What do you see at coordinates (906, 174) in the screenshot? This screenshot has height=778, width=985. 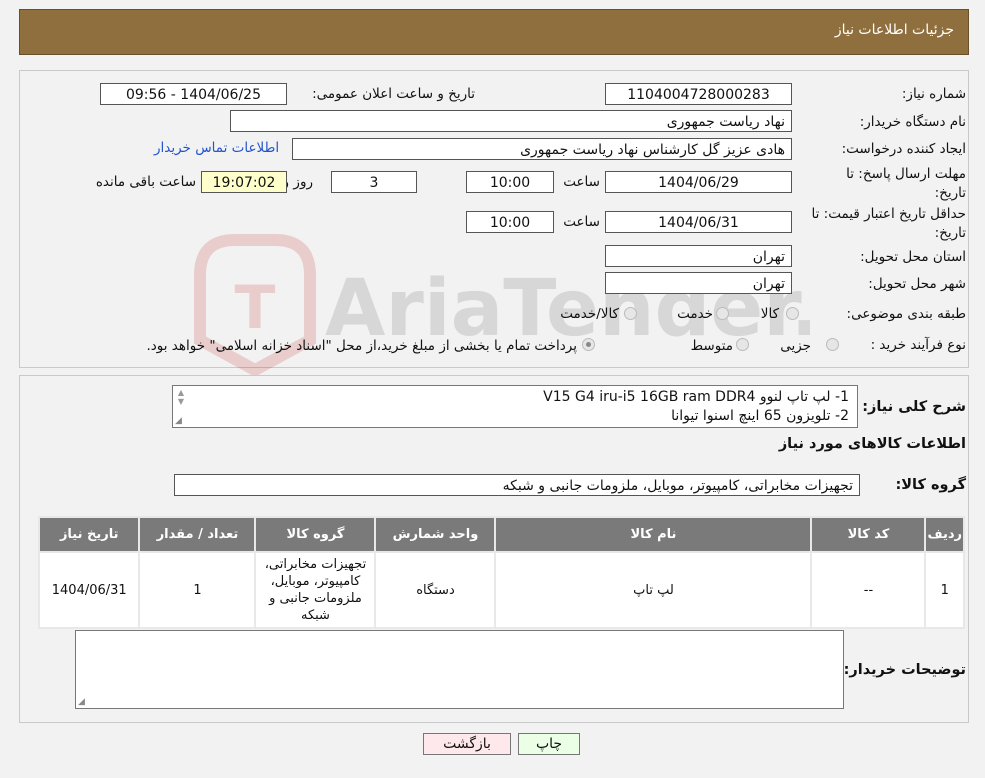 I see `deadline-label-1: مهلت ارسال پاسخ: تا` at bounding box center [906, 174].